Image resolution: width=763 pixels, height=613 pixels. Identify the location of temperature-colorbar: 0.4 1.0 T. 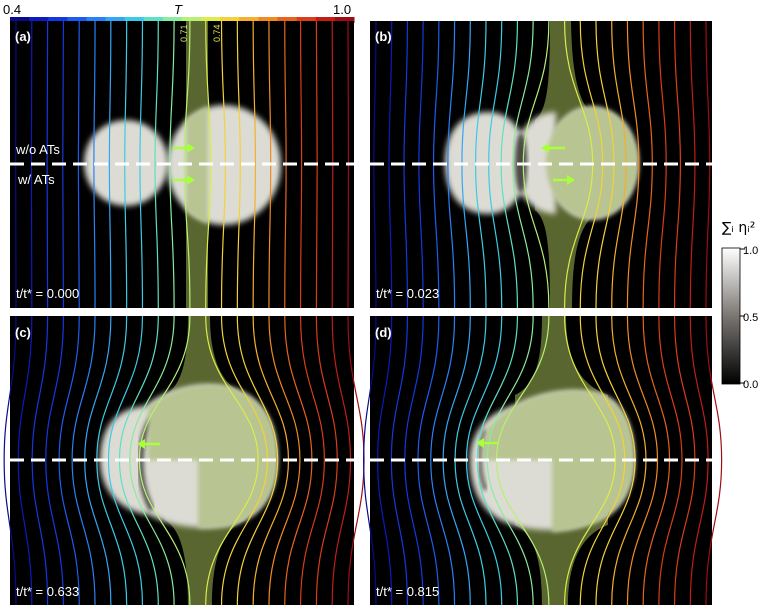
(179, 12).